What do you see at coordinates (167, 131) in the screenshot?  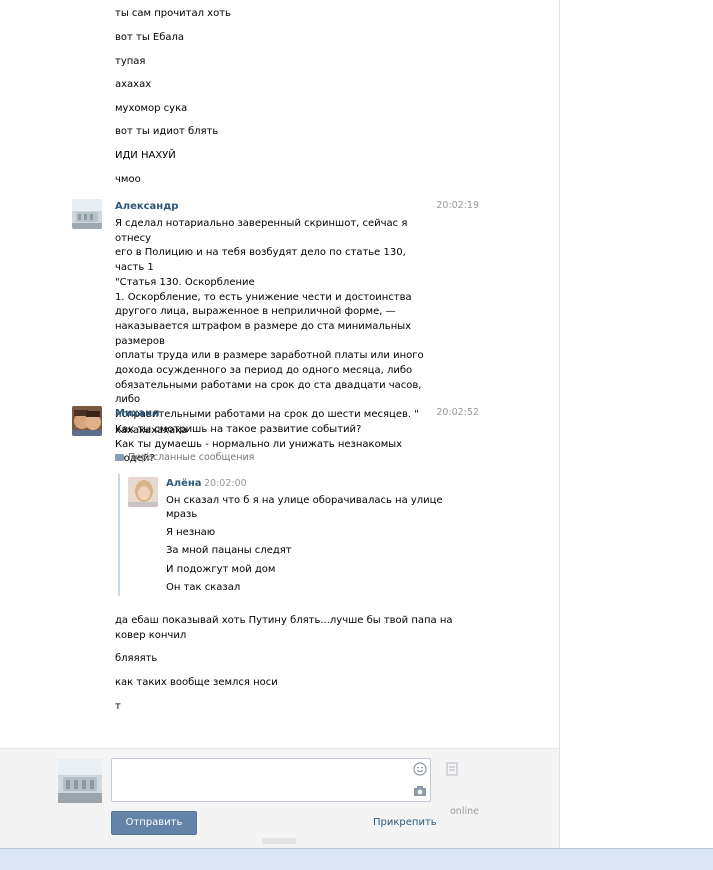 I see `message-text: вот ты идиот блять` at bounding box center [167, 131].